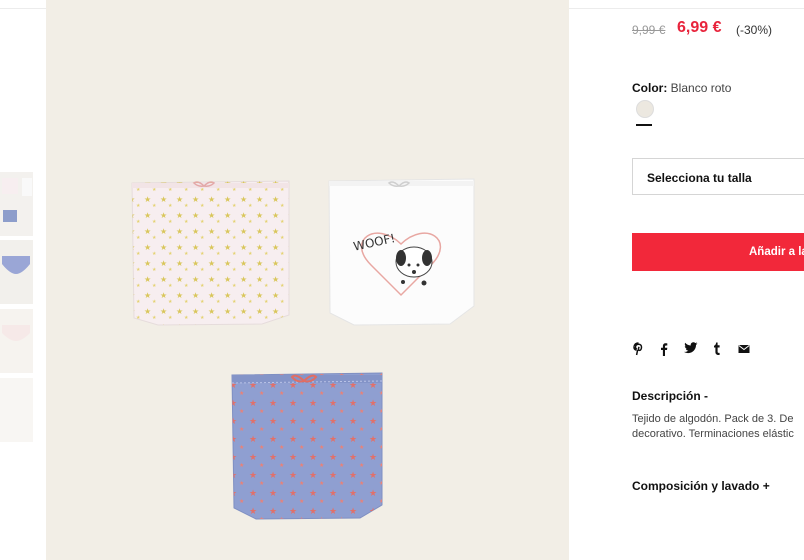  What do you see at coordinates (713, 419) in the screenshot?
I see `description-line-1: Tejido de algodón. Pack de 3. De` at bounding box center [713, 419].